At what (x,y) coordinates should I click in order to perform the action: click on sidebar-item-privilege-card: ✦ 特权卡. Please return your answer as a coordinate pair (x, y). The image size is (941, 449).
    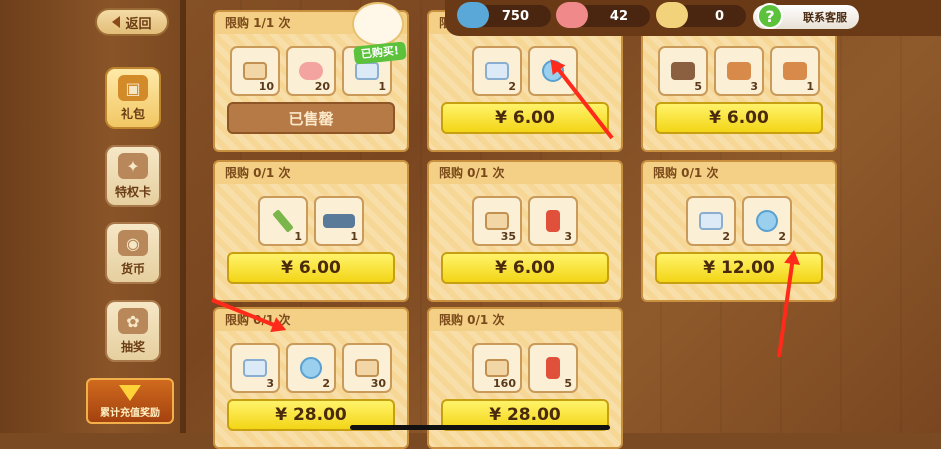
    Looking at the image, I should click on (133, 176).